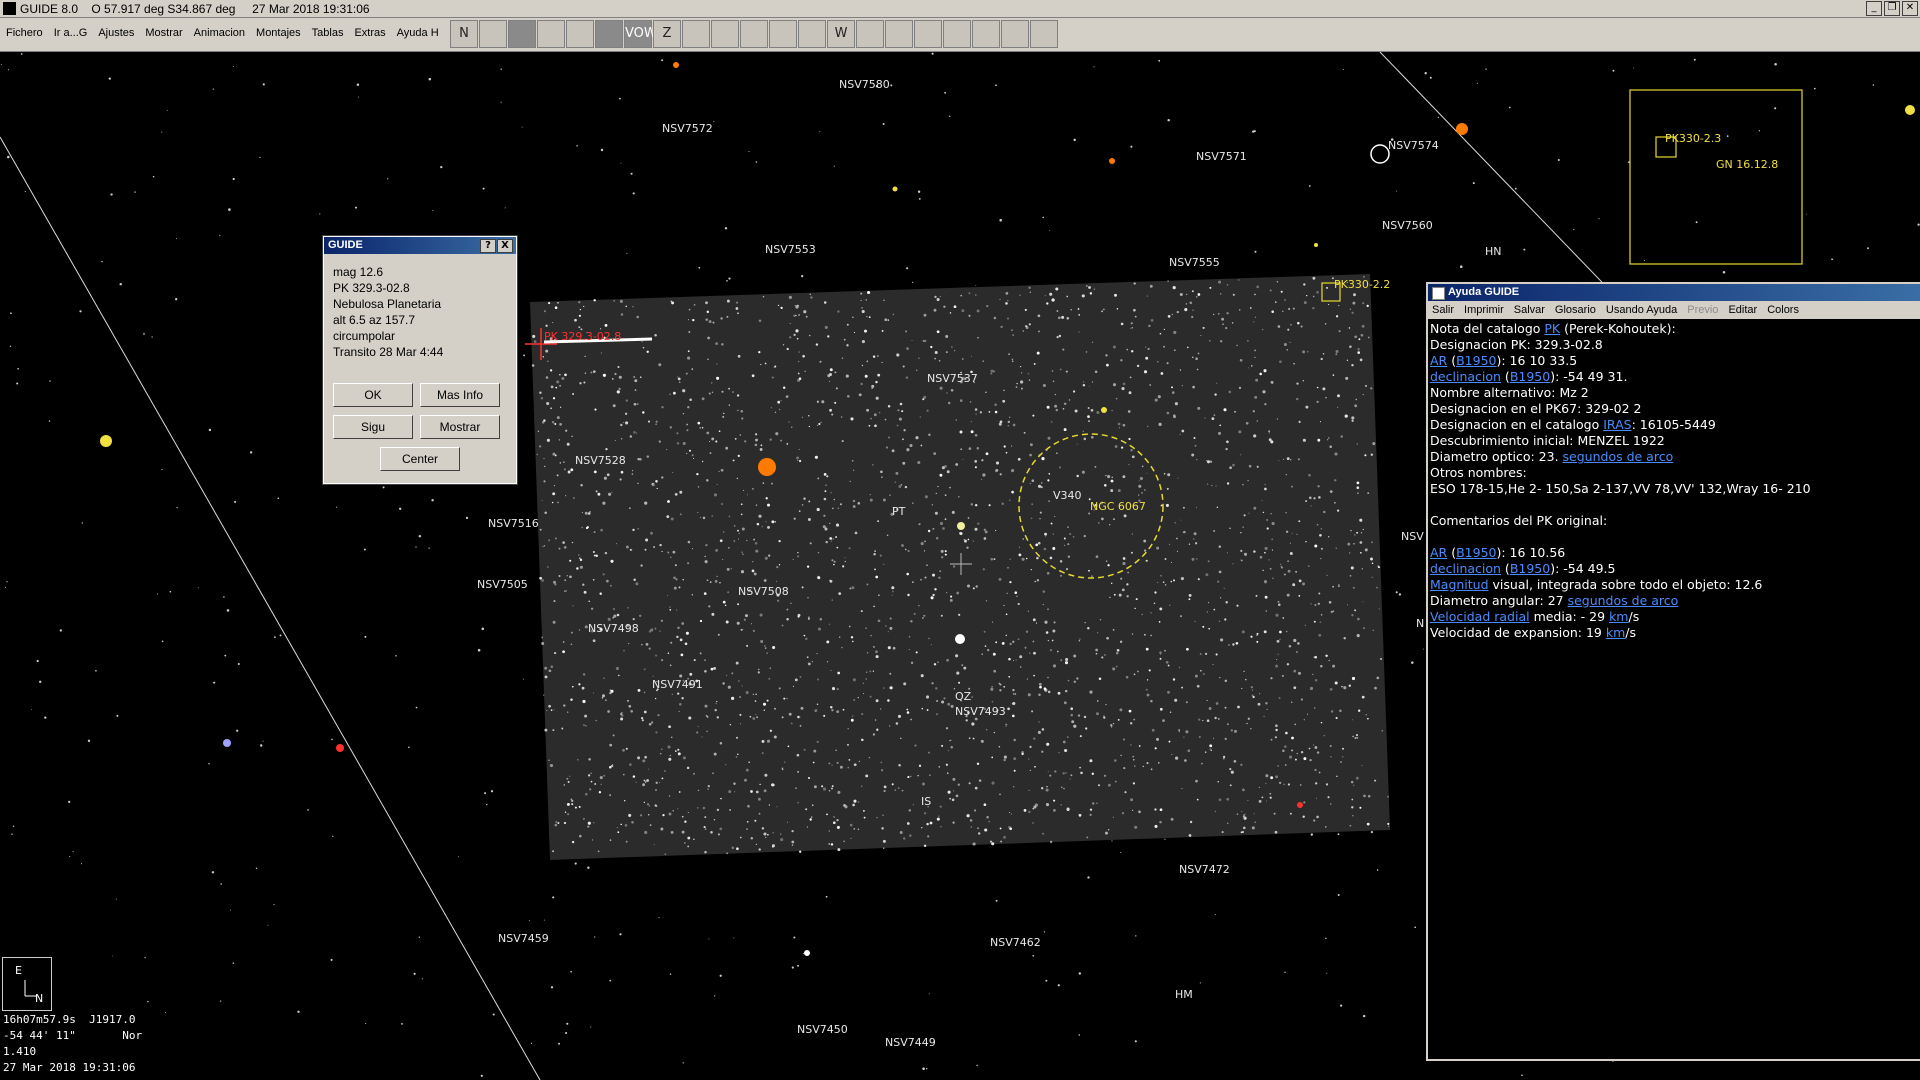  Describe the element at coordinates (513, 523) in the screenshot. I see `star-label: NSV7516` at that location.